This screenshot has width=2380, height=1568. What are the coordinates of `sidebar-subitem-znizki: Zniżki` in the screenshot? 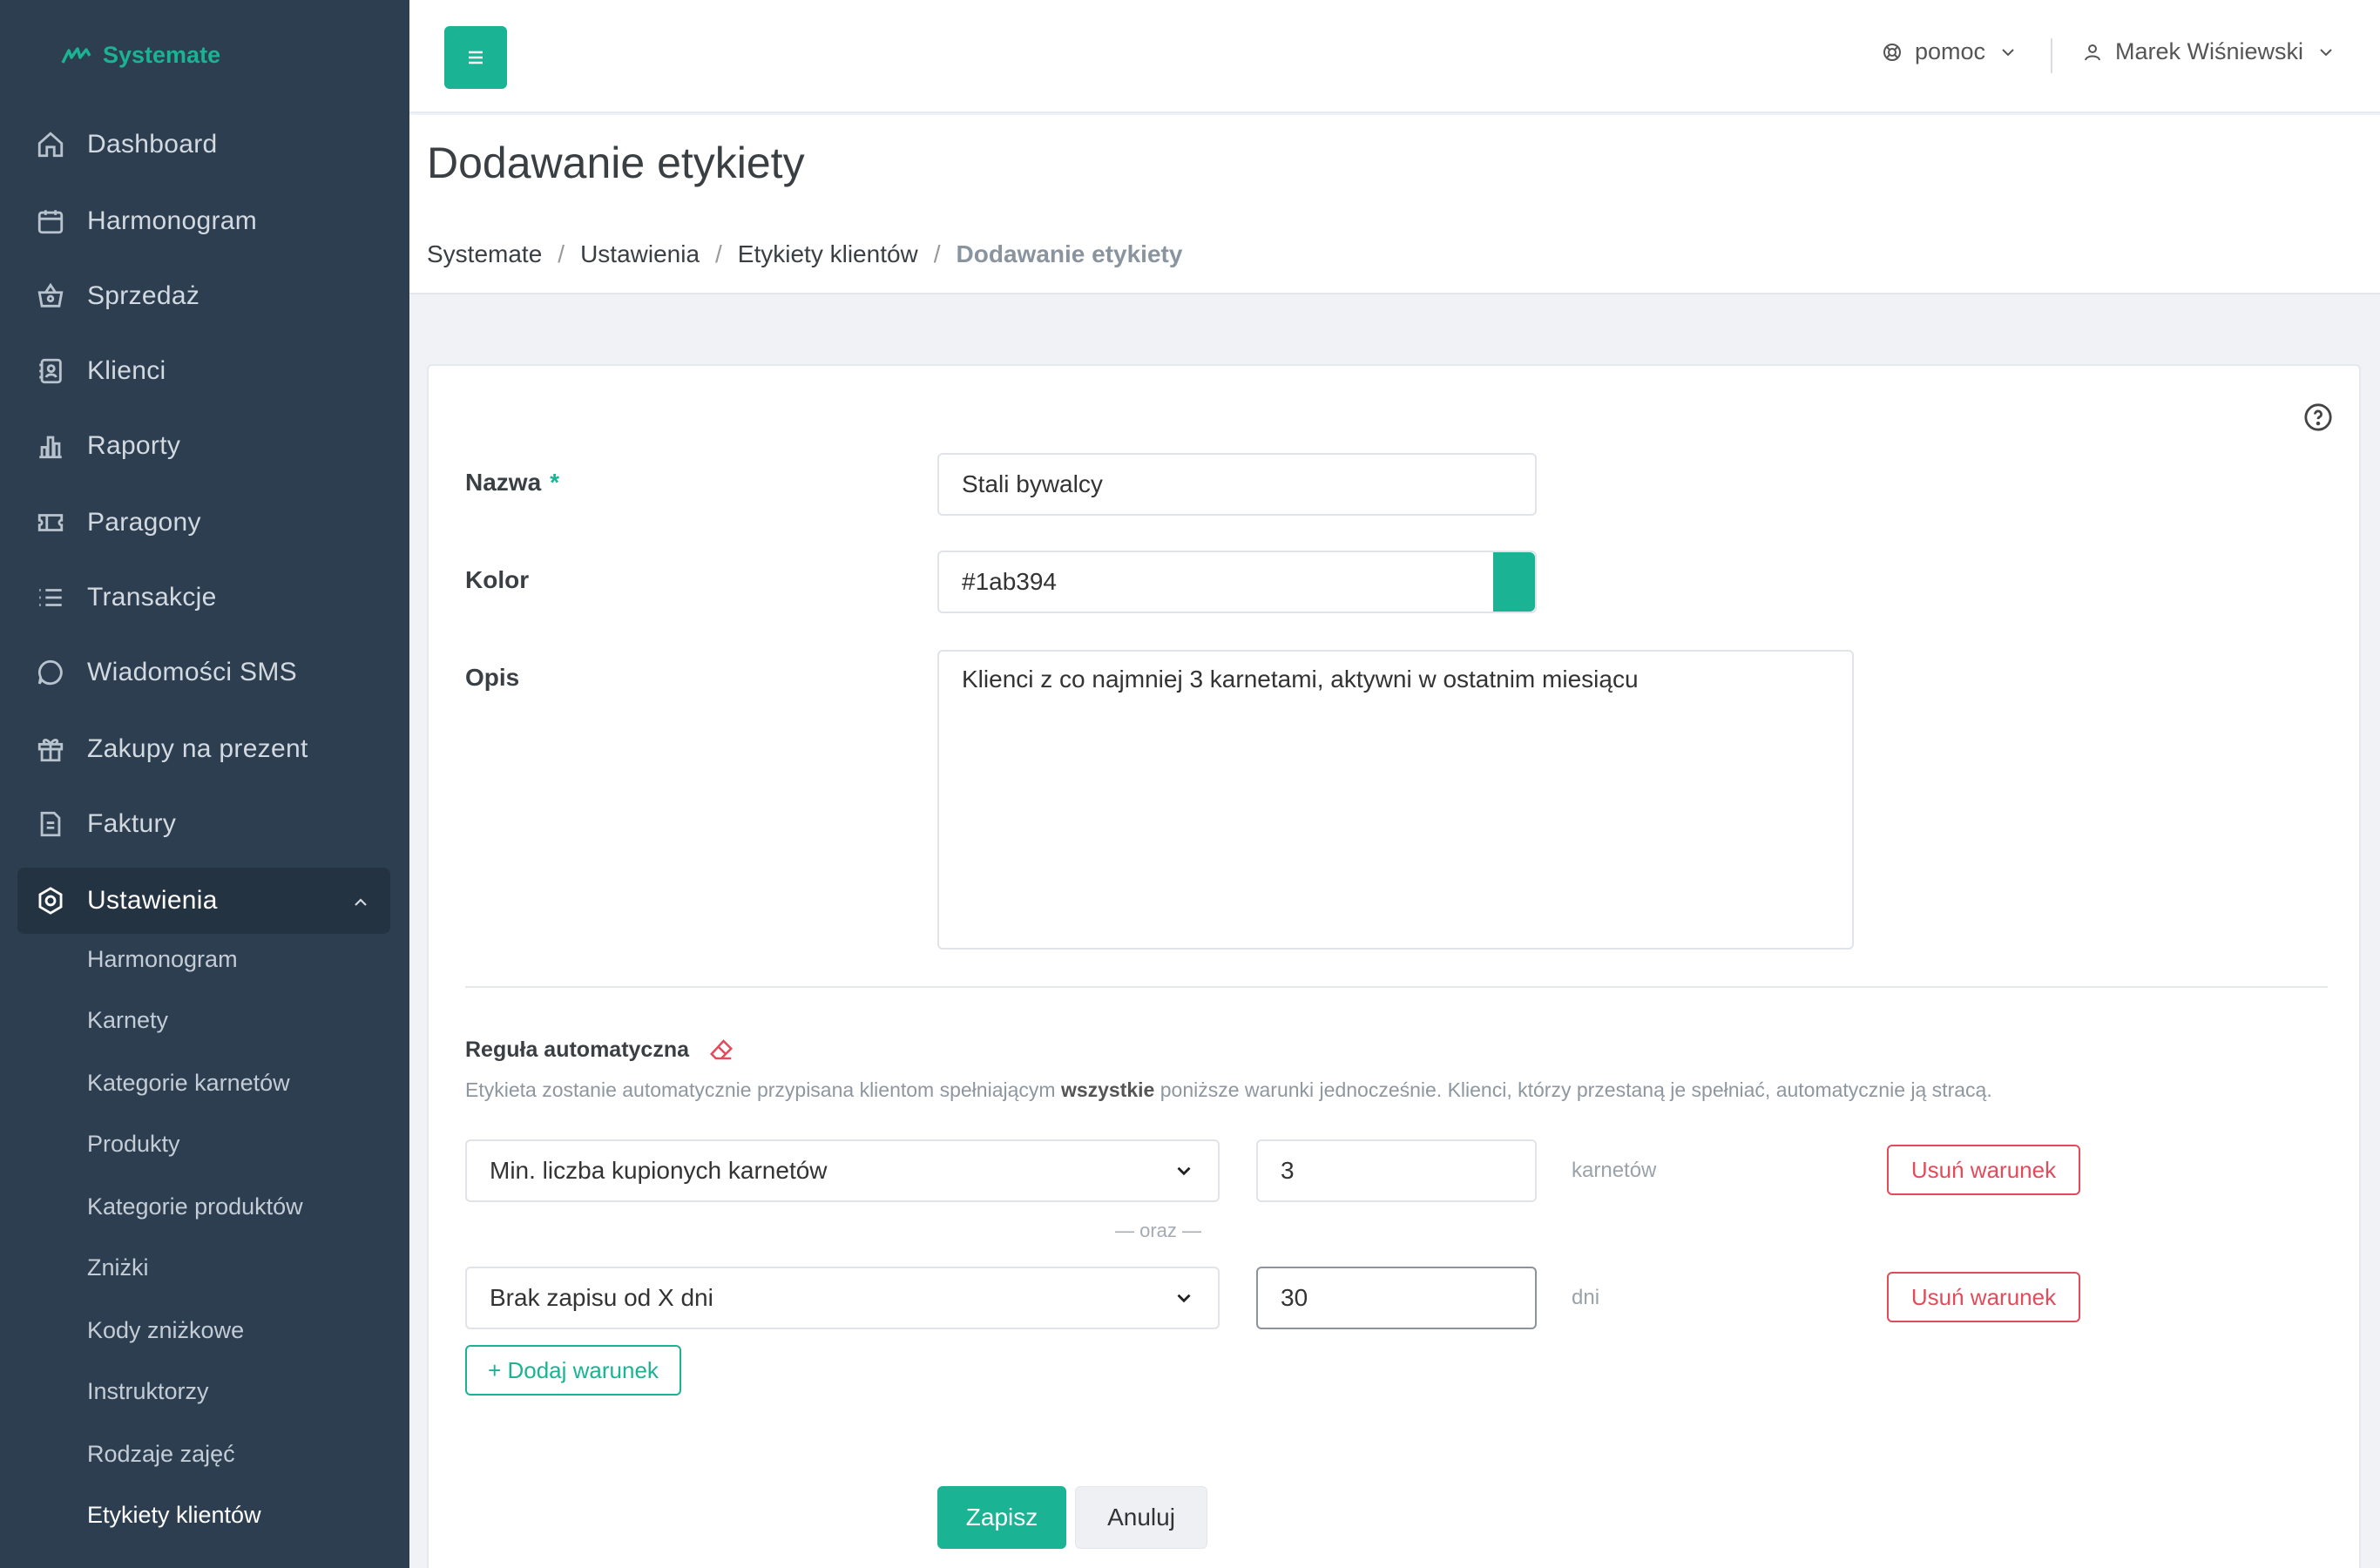 It's located at (118, 1267).